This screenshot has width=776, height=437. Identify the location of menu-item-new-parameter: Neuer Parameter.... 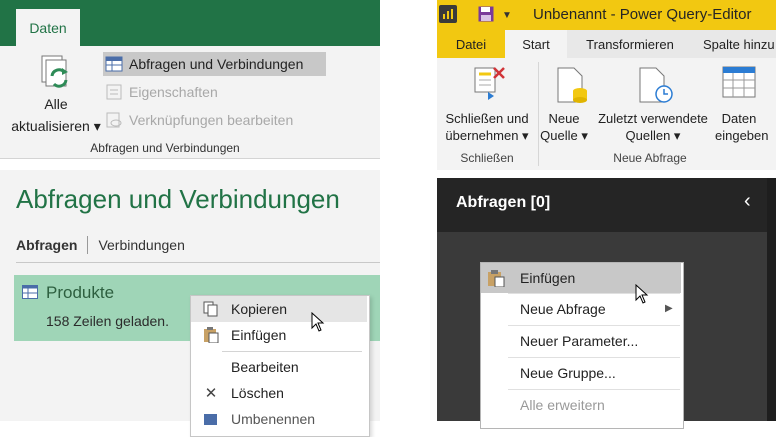
(581, 341).